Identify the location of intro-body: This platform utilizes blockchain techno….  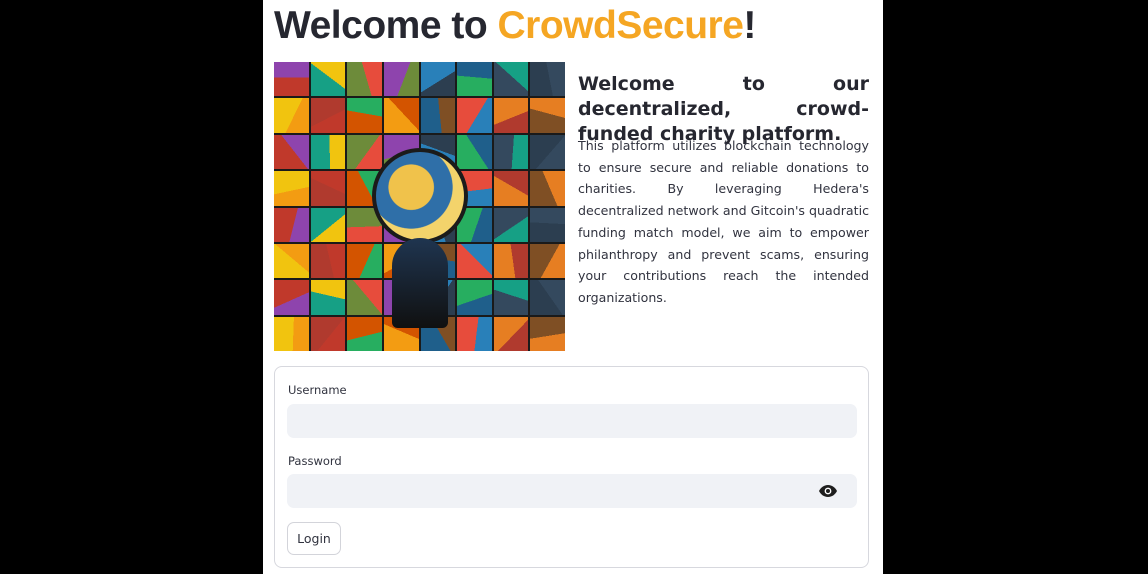
(723, 221).